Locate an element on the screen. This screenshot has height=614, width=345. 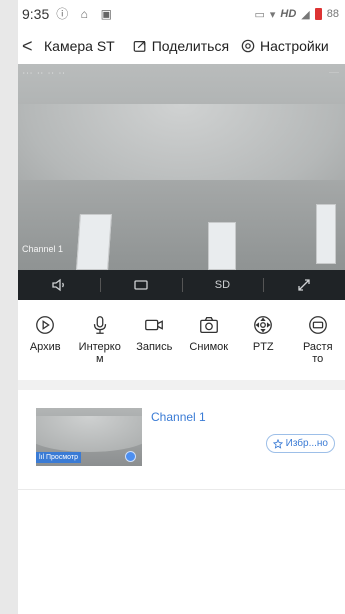
back-button: < is located at coordinates (33, 46).